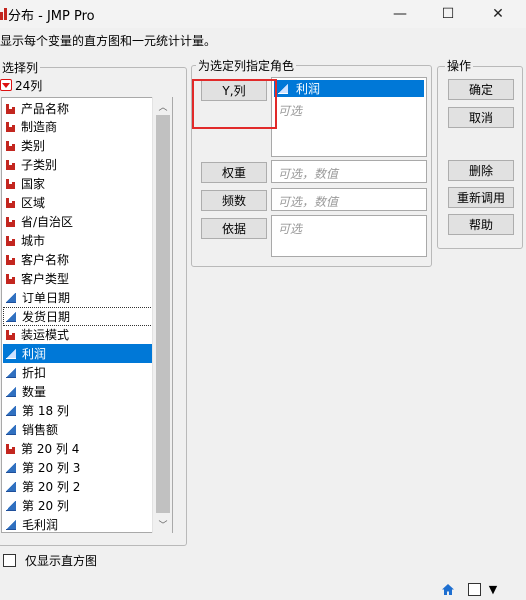  I want to click on histogram-only-option: 仅显示直方图, so click(50, 560).